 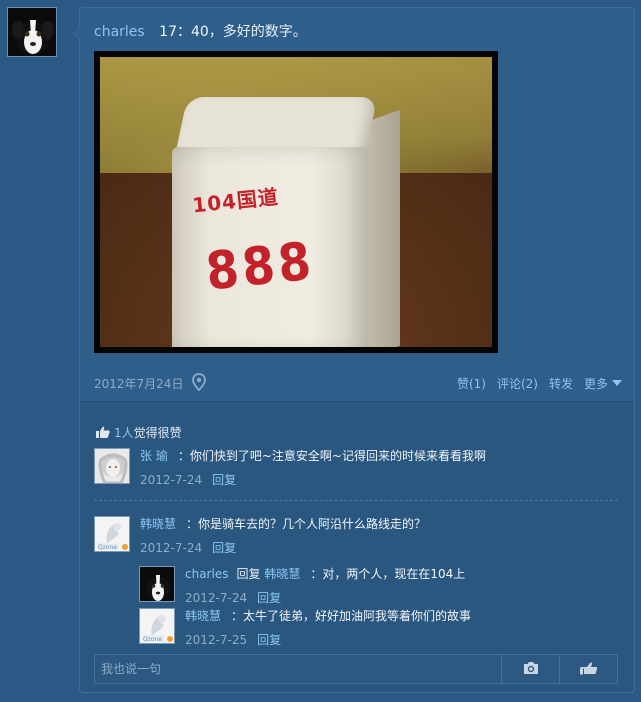 What do you see at coordinates (539, 383) in the screenshot?
I see `post-actions: 赞(1) 评论(2) 转发 更多` at bounding box center [539, 383].